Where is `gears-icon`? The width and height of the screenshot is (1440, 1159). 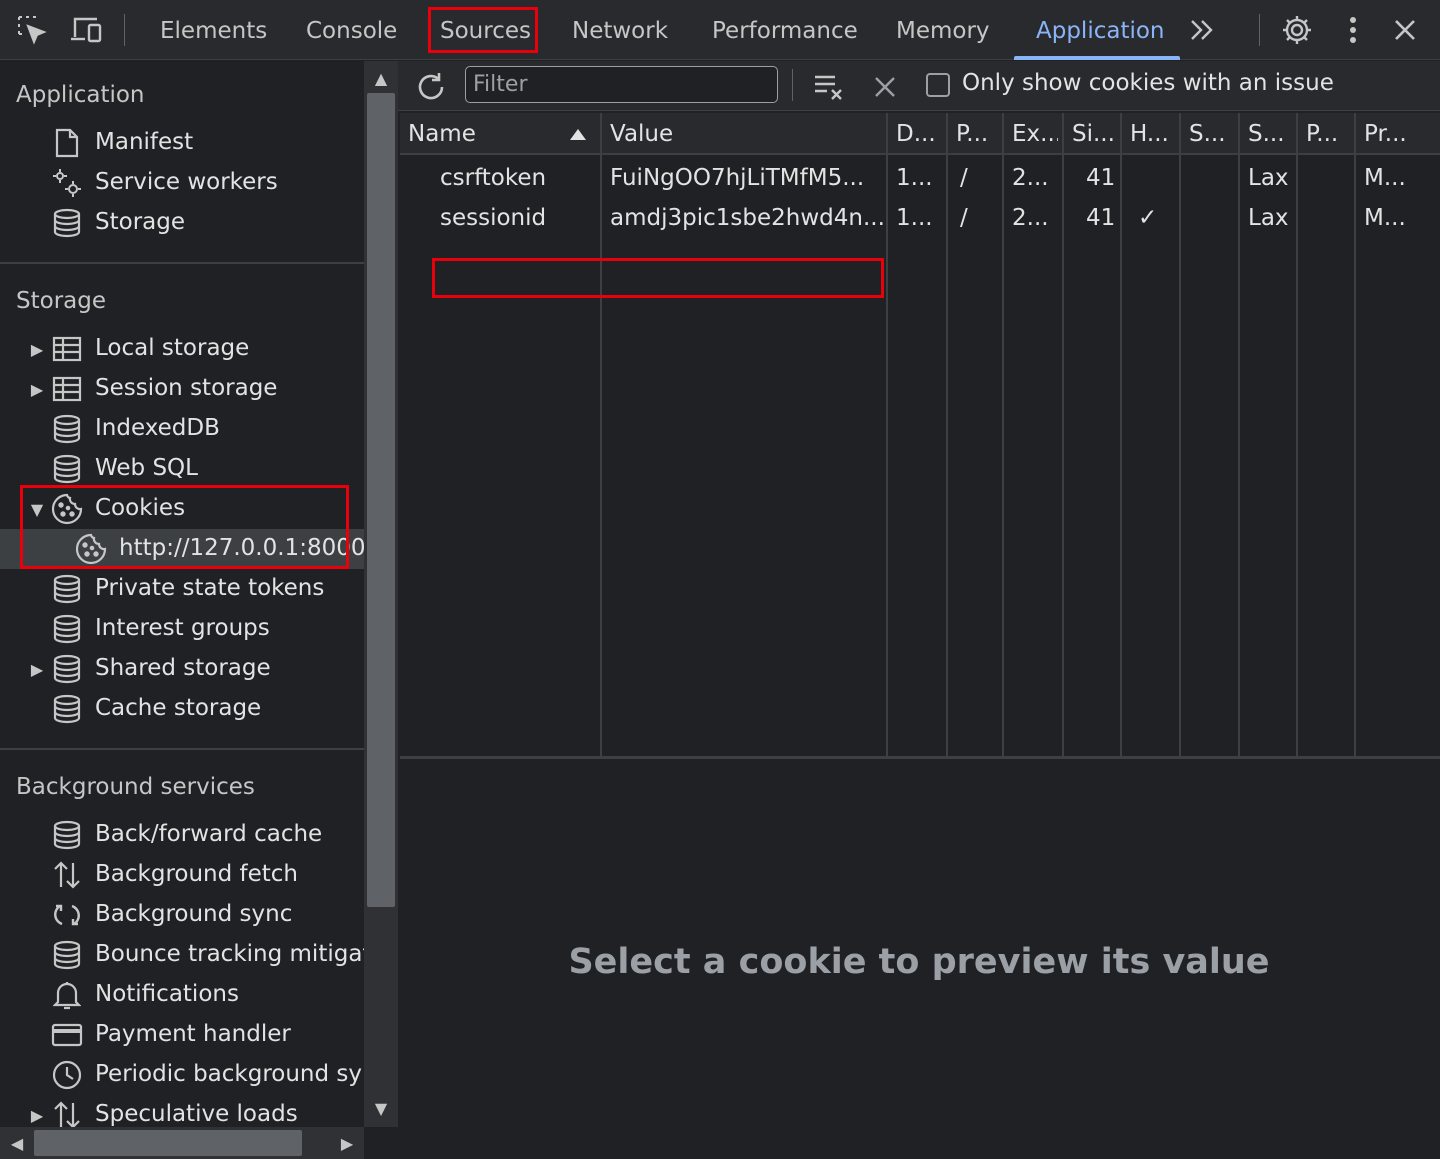
gears-icon is located at coordinates (67, 183).